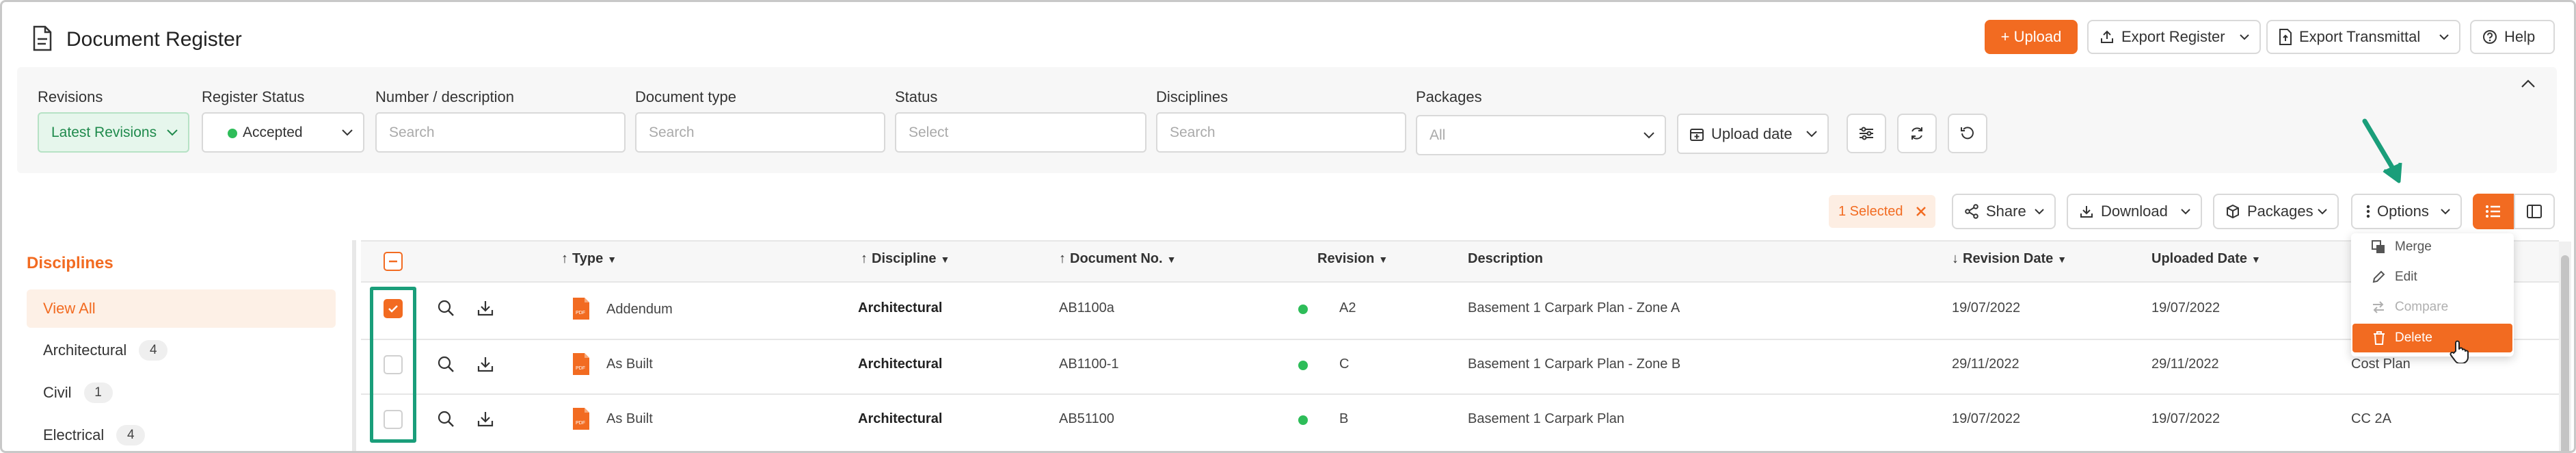 Image resolution: width=2576 pixels, height=453 pixels. What do you see at coordinates (1546, 418) in the screenshot?
I see `cell-description: Basement 1 Carpark Plan` at bounding box center [1546, 418].